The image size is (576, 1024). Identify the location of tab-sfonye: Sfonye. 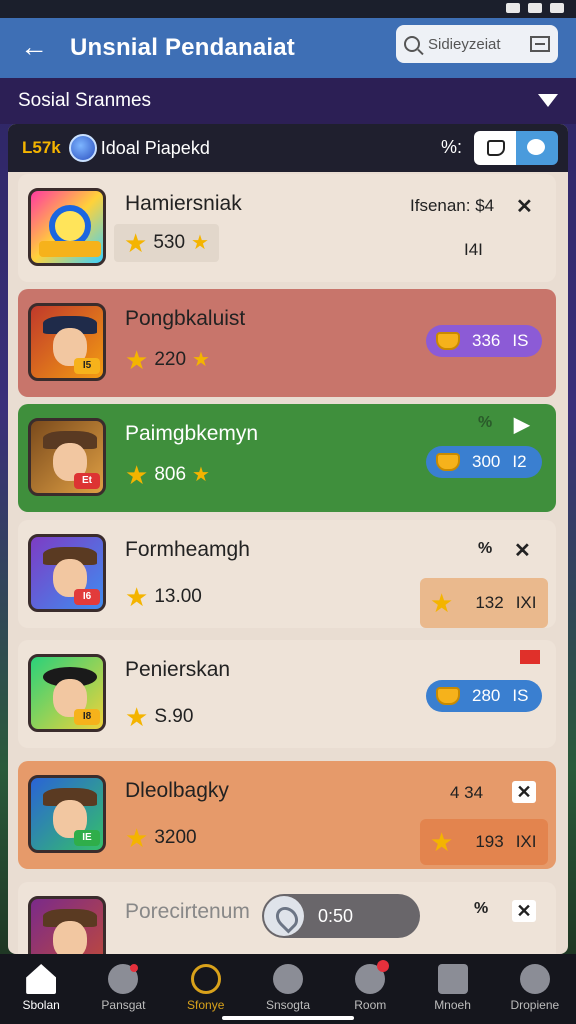
(206, 989).